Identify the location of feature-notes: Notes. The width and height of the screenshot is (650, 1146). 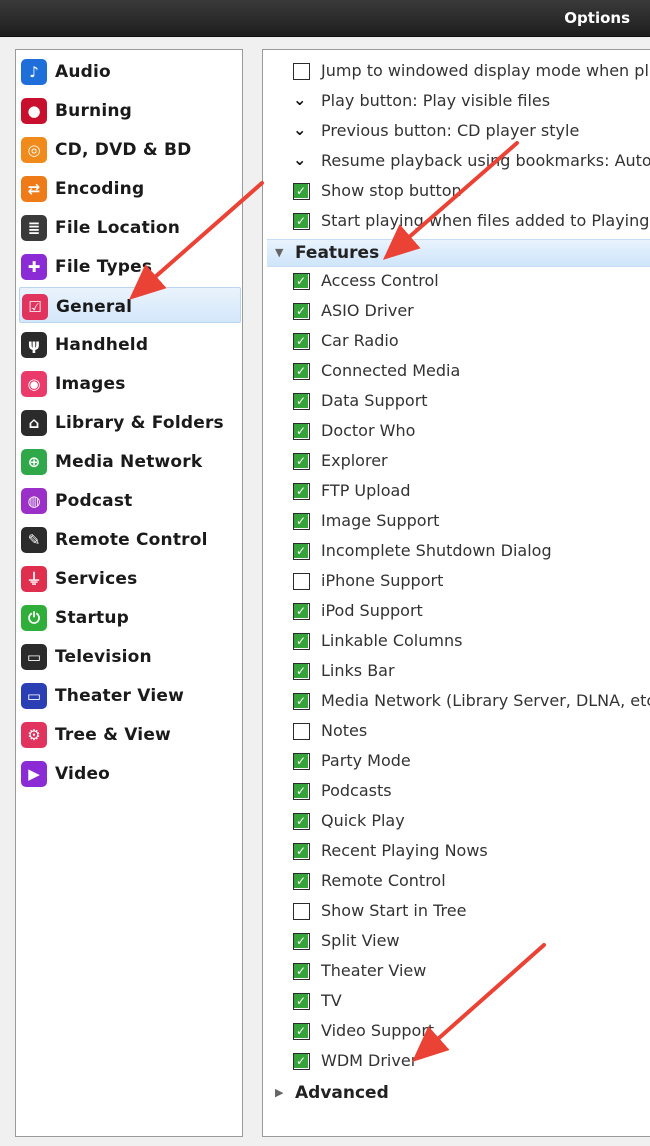
(470, 732).